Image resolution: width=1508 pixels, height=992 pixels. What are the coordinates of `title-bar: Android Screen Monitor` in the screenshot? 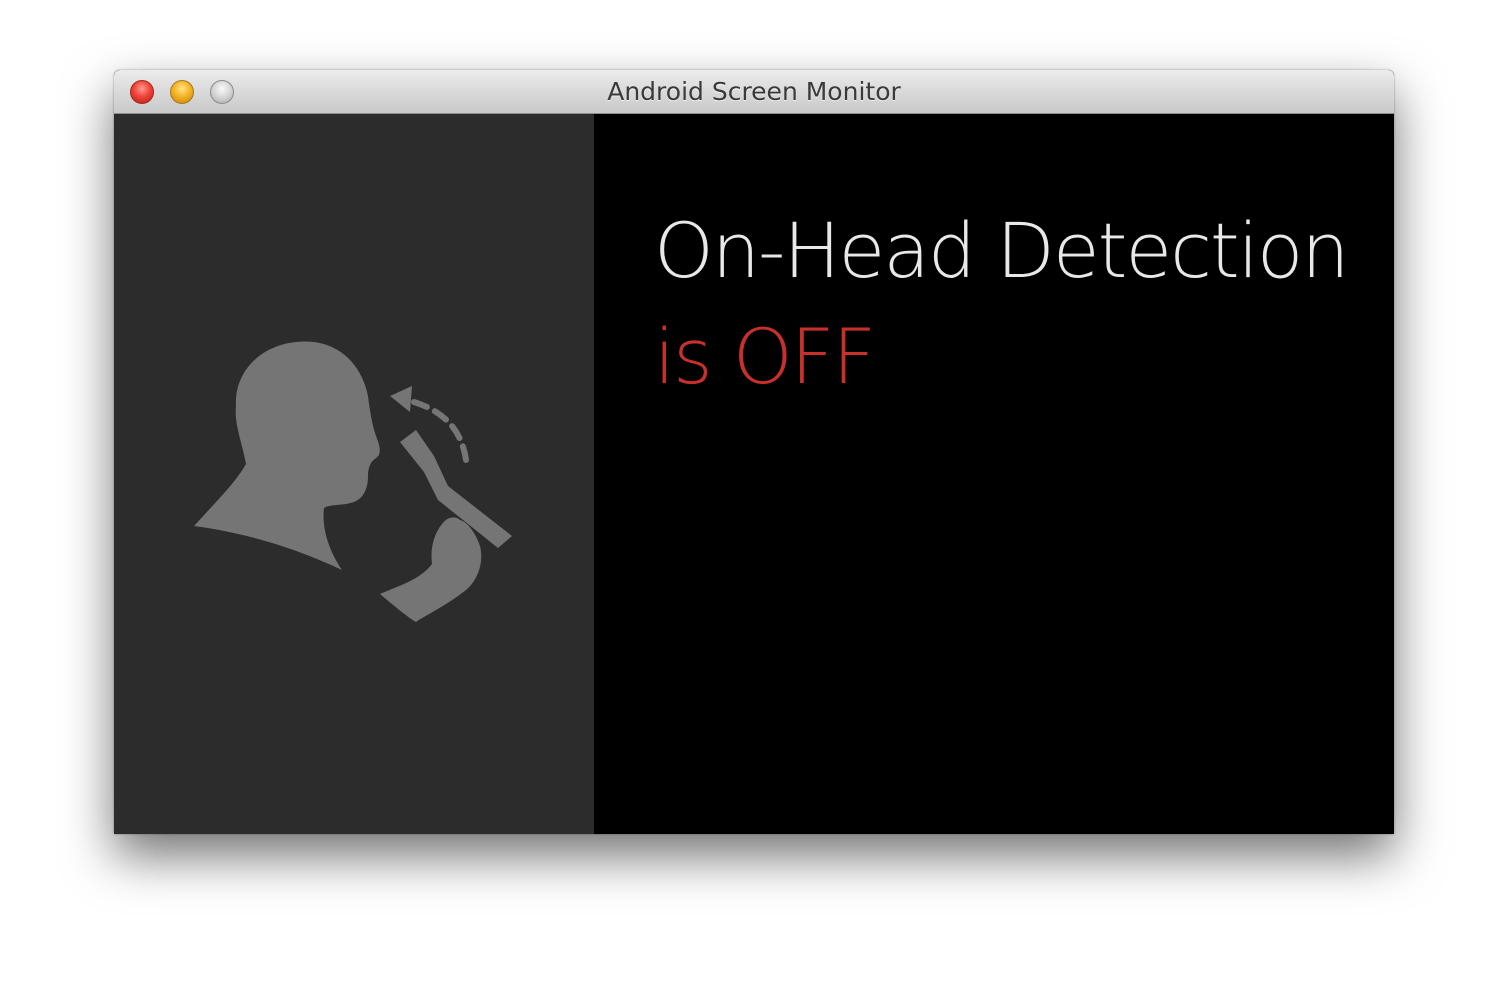 It's located at (754, 92).